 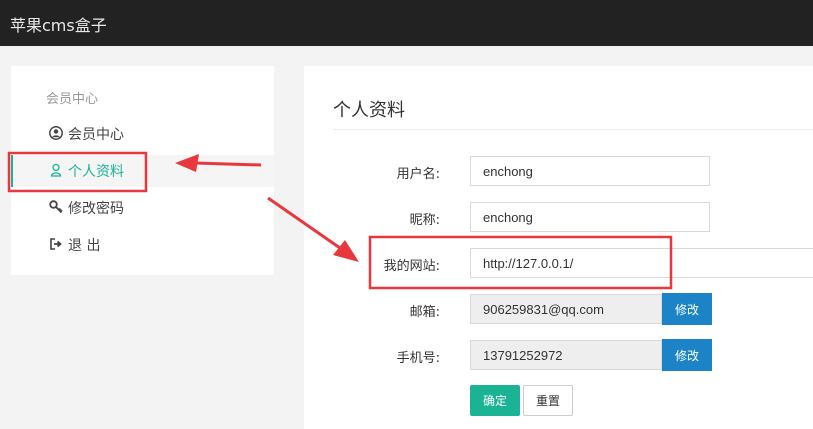 What do you see at coordinates (641, 263) in the screenshot?
I see `website-input` at bounding box center [641, 263].